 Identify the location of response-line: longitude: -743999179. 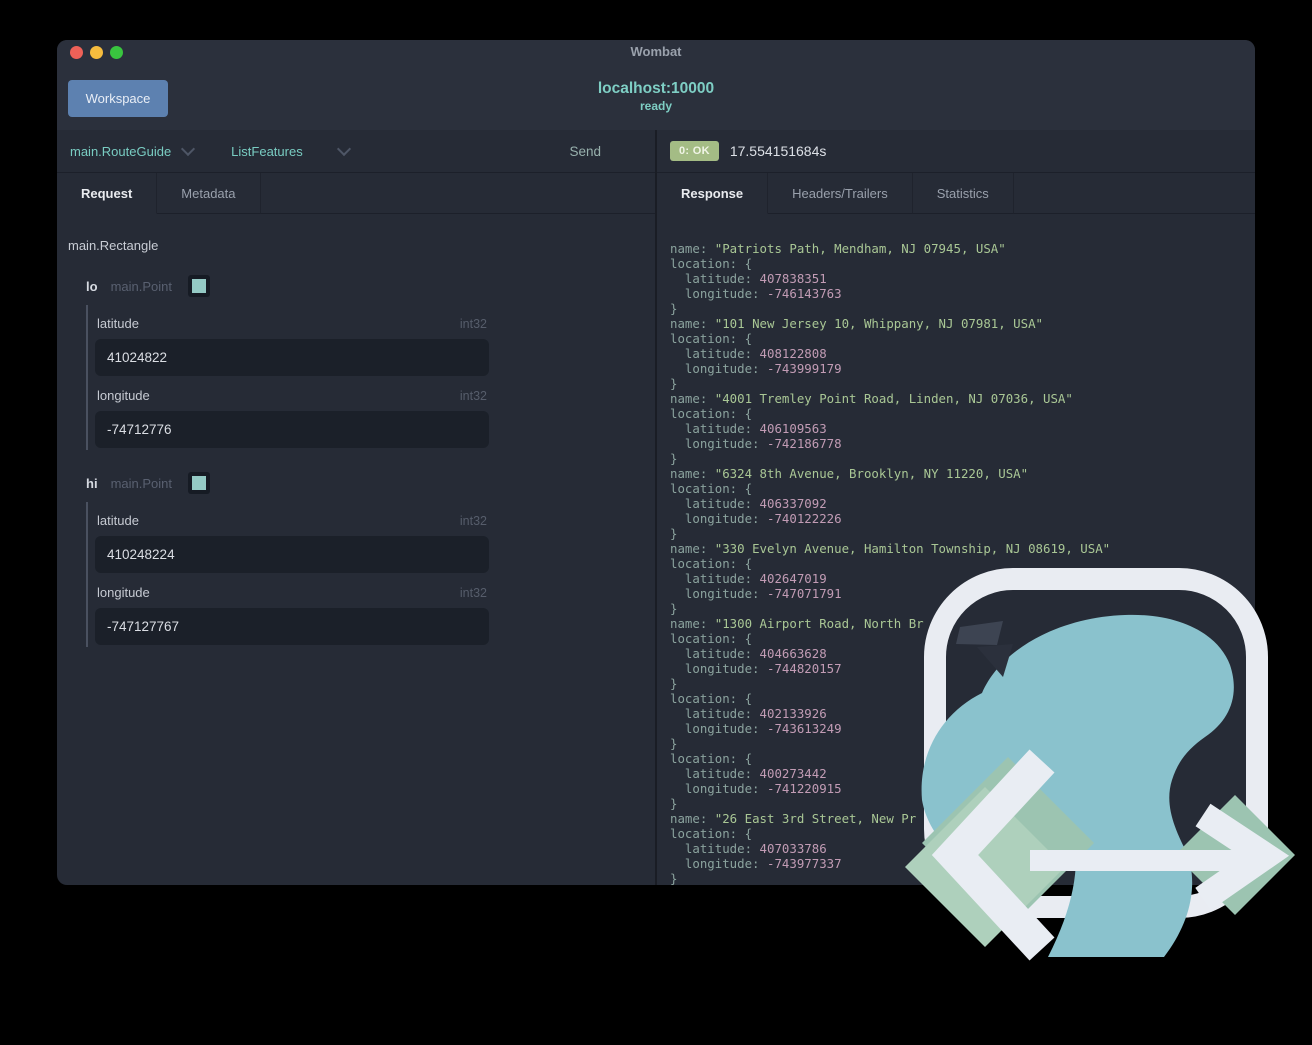
(756, 368).